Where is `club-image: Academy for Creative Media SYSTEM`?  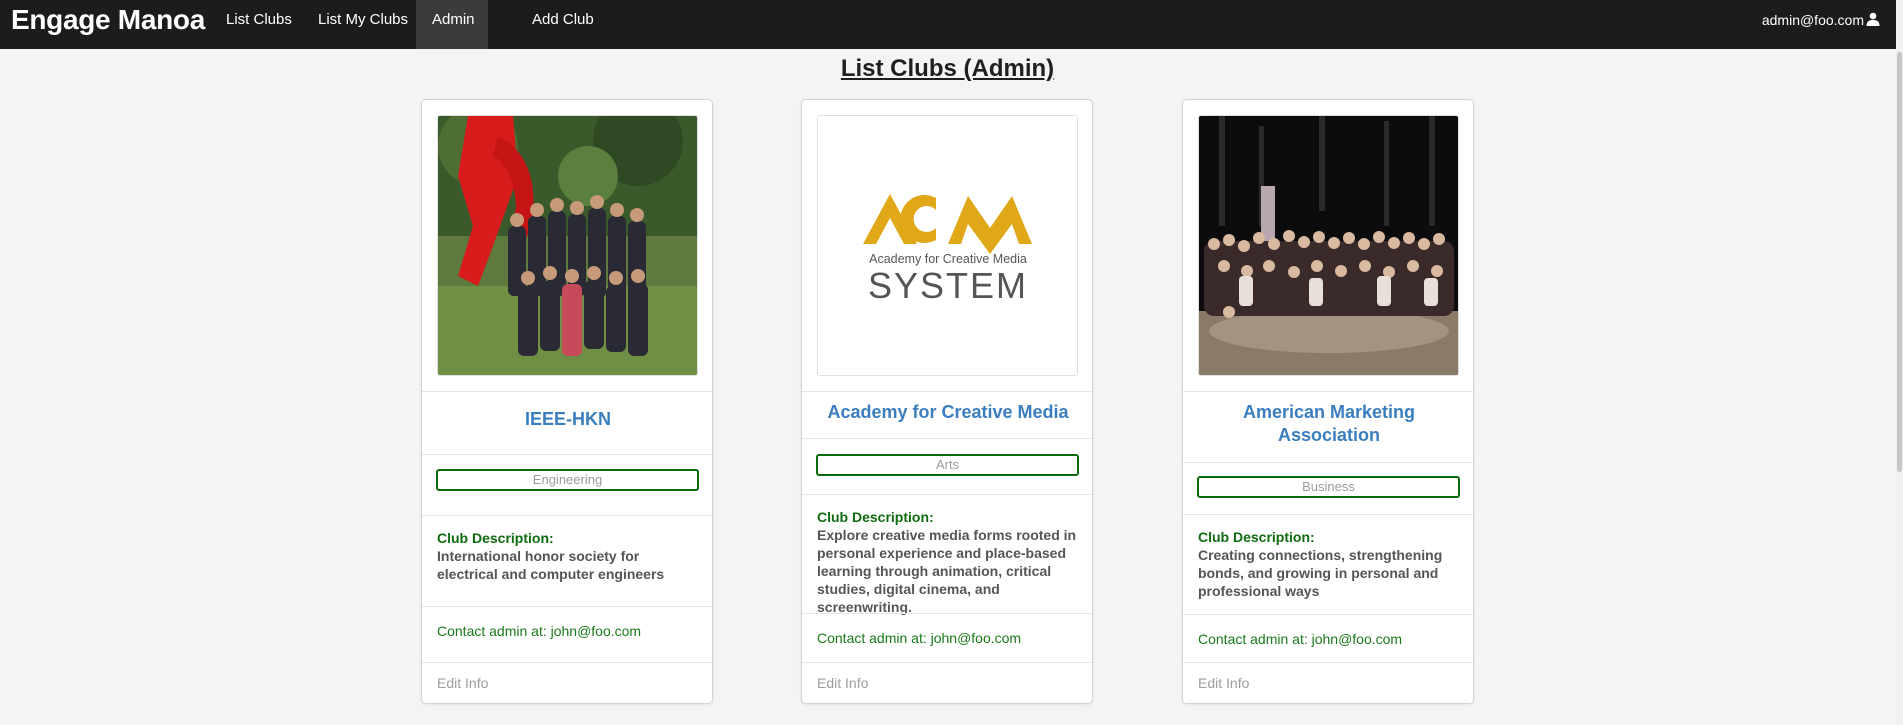
club-image: Academy for Creative Media SYSTEM is located at coordinates (947, 245).